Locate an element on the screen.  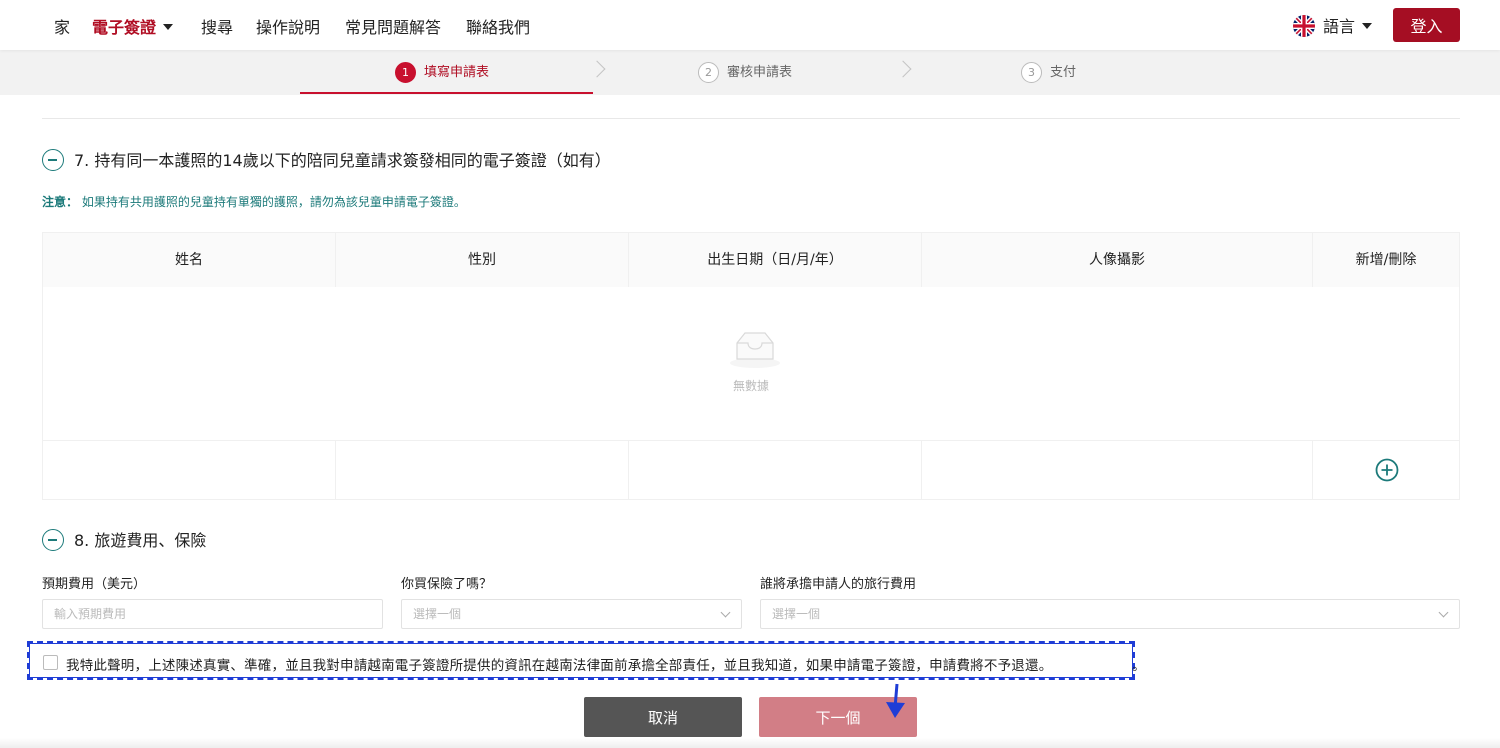
step-1: 1 填寫申請表 is located at coordinates (442, 72).